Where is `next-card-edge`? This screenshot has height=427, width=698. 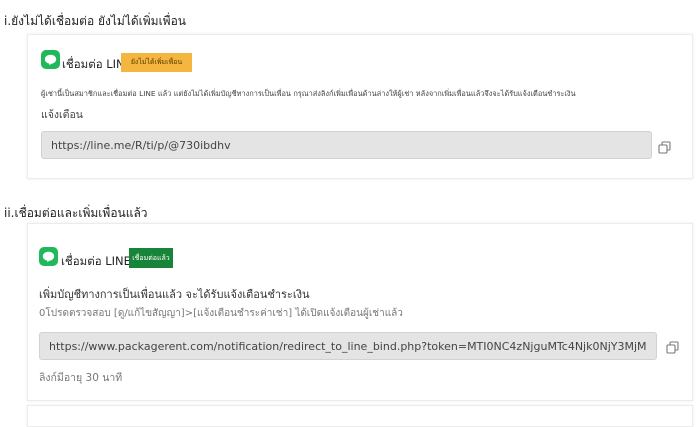
next-card-edge is located at coordinates (360, 416).